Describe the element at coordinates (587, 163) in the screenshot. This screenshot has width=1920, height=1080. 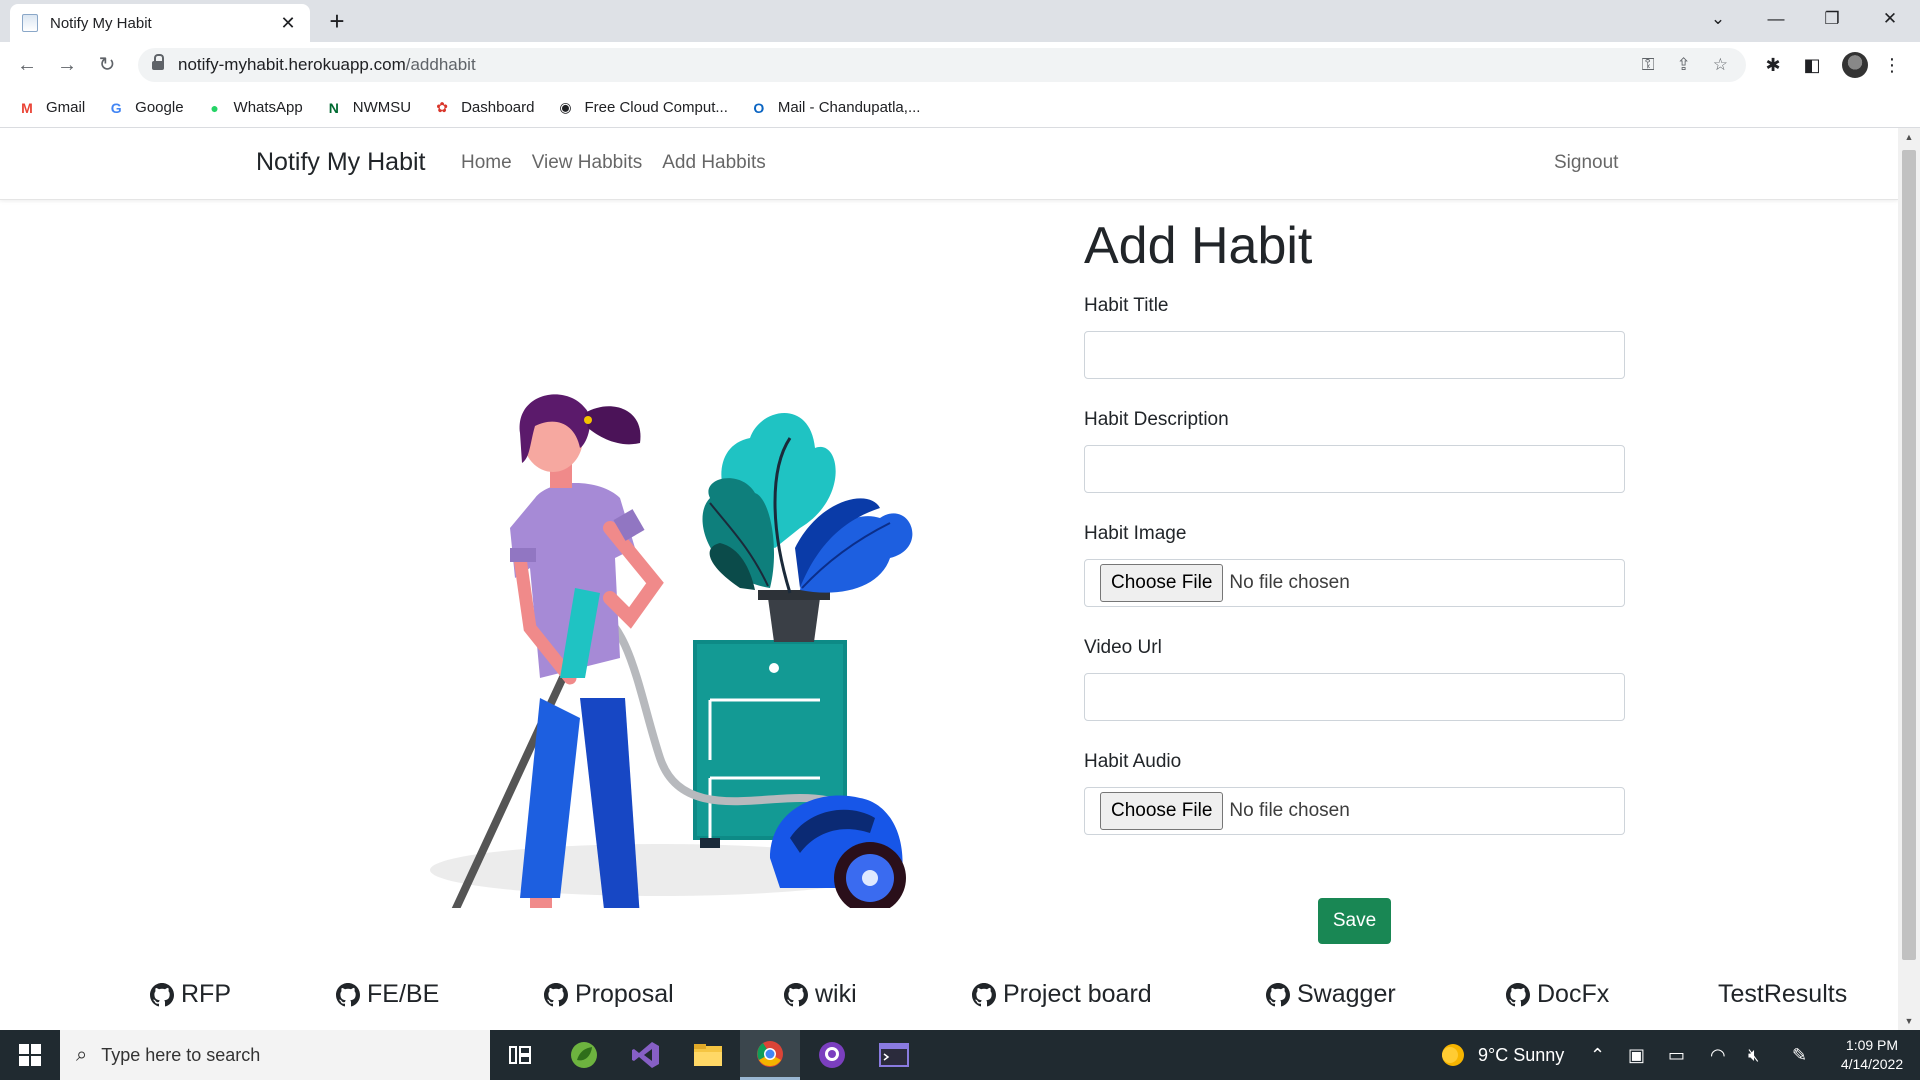
I see `nav-view-habbits: View Habbits` at that location.